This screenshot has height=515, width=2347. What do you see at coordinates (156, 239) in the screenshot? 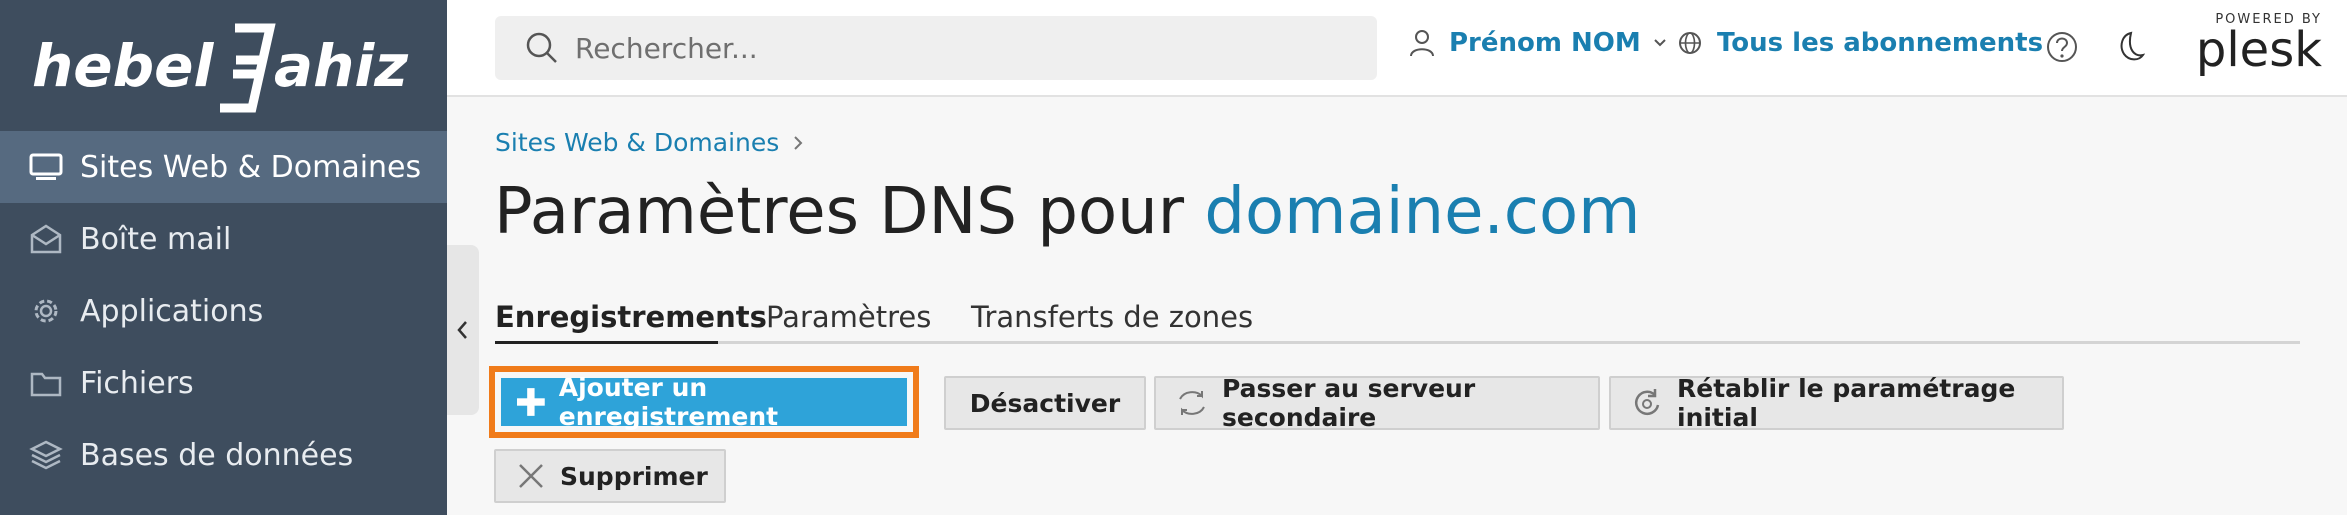
I see `sidebar-item-label: Boîte mail` at bounding box center [156, 239].